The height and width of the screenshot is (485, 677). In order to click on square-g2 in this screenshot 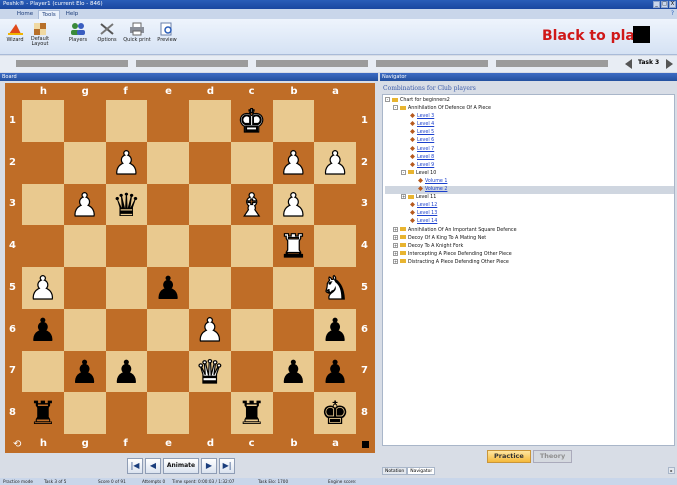, I will do `click(84, 162)`.